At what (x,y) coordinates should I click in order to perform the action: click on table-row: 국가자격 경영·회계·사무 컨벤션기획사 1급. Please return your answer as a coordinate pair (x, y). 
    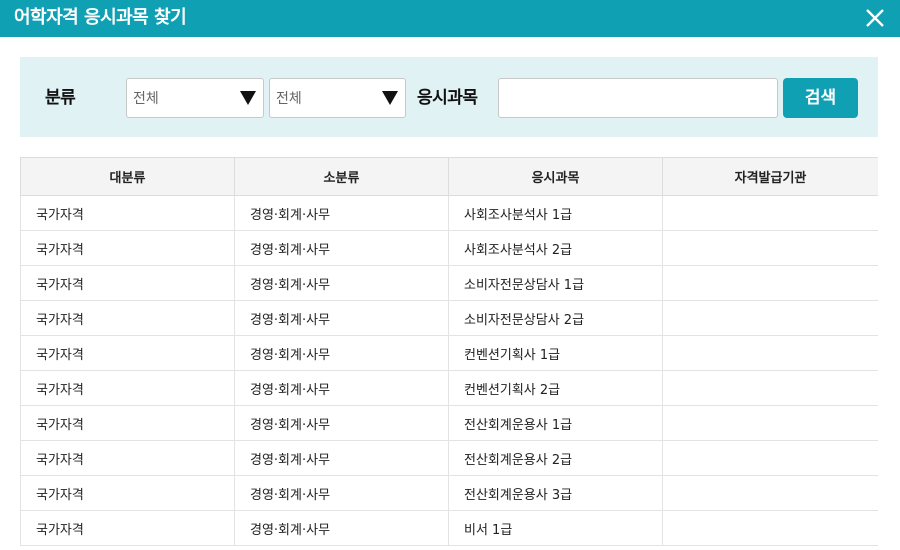
    Looking at the image, I should click on (449, 353).